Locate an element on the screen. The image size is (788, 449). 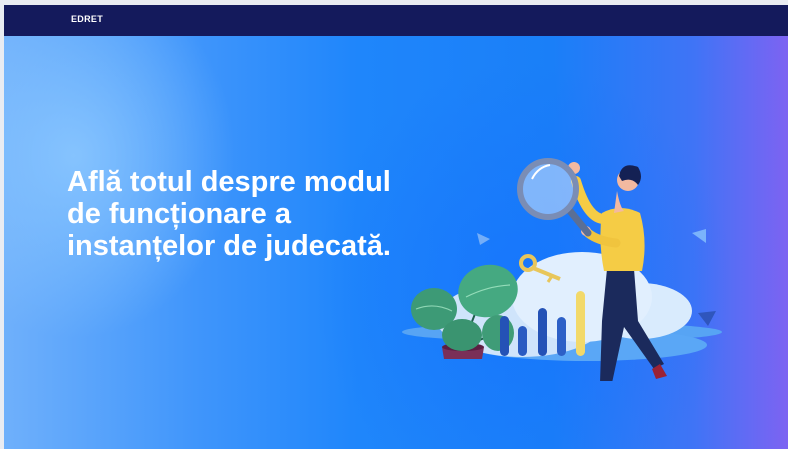
triangle-decoration-left is located at coordinates (483, 239).